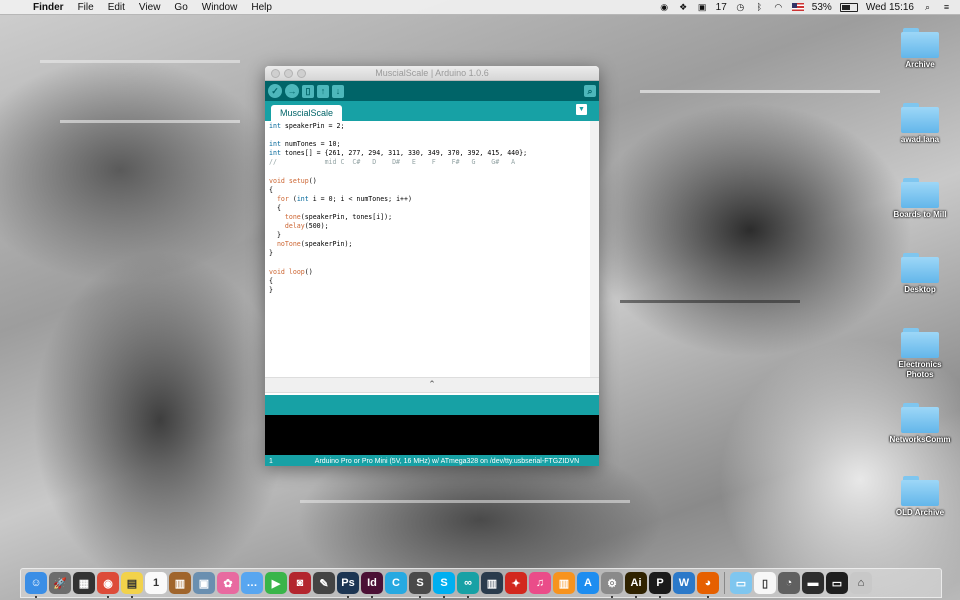 Image resolution: width=960 pixels, height=600 pixels. I want to click on dock-photos-icon: ✿, so click(228, 583).